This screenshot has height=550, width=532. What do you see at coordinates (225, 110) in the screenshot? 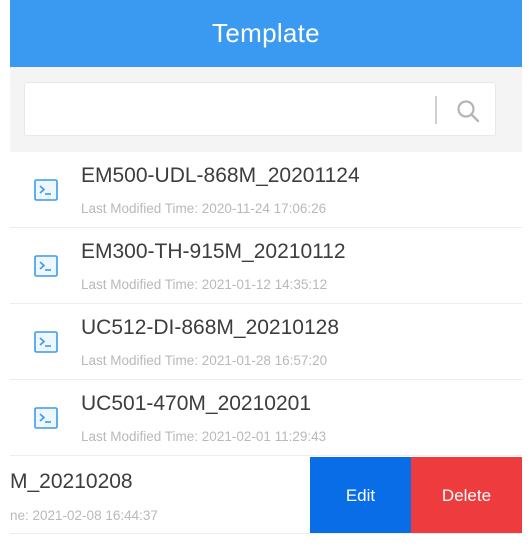
I see `search-input` at bounding box center [225, 110].